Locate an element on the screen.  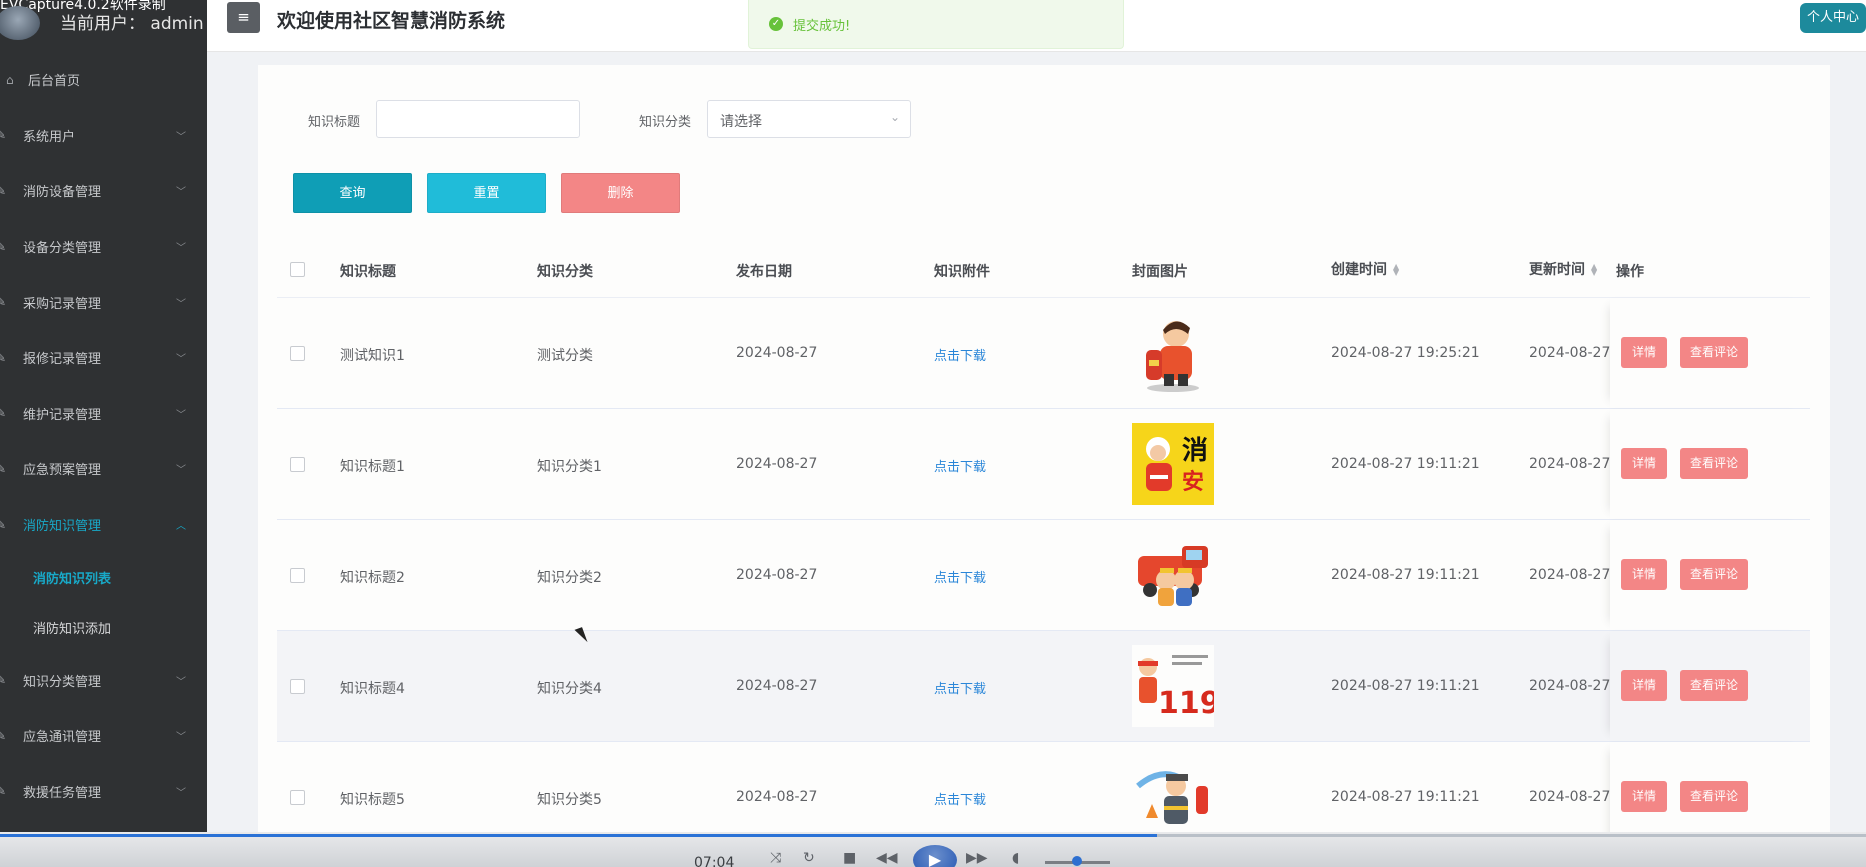
col-actions: 操作 is located at coordinates (1630, 272).